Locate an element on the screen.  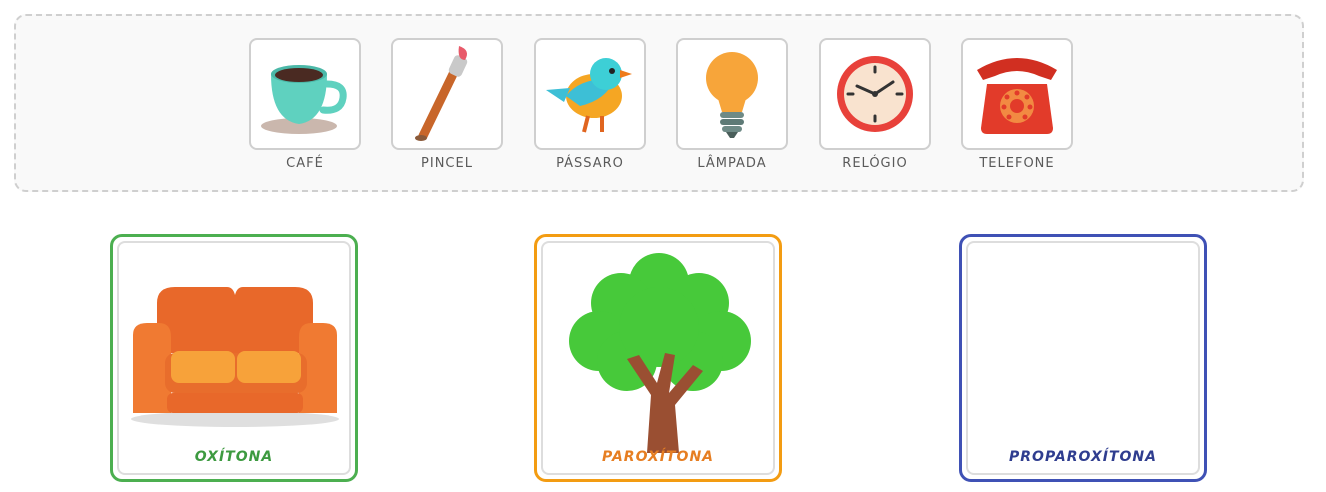
tree-icon is located at coordinates (660, 353).